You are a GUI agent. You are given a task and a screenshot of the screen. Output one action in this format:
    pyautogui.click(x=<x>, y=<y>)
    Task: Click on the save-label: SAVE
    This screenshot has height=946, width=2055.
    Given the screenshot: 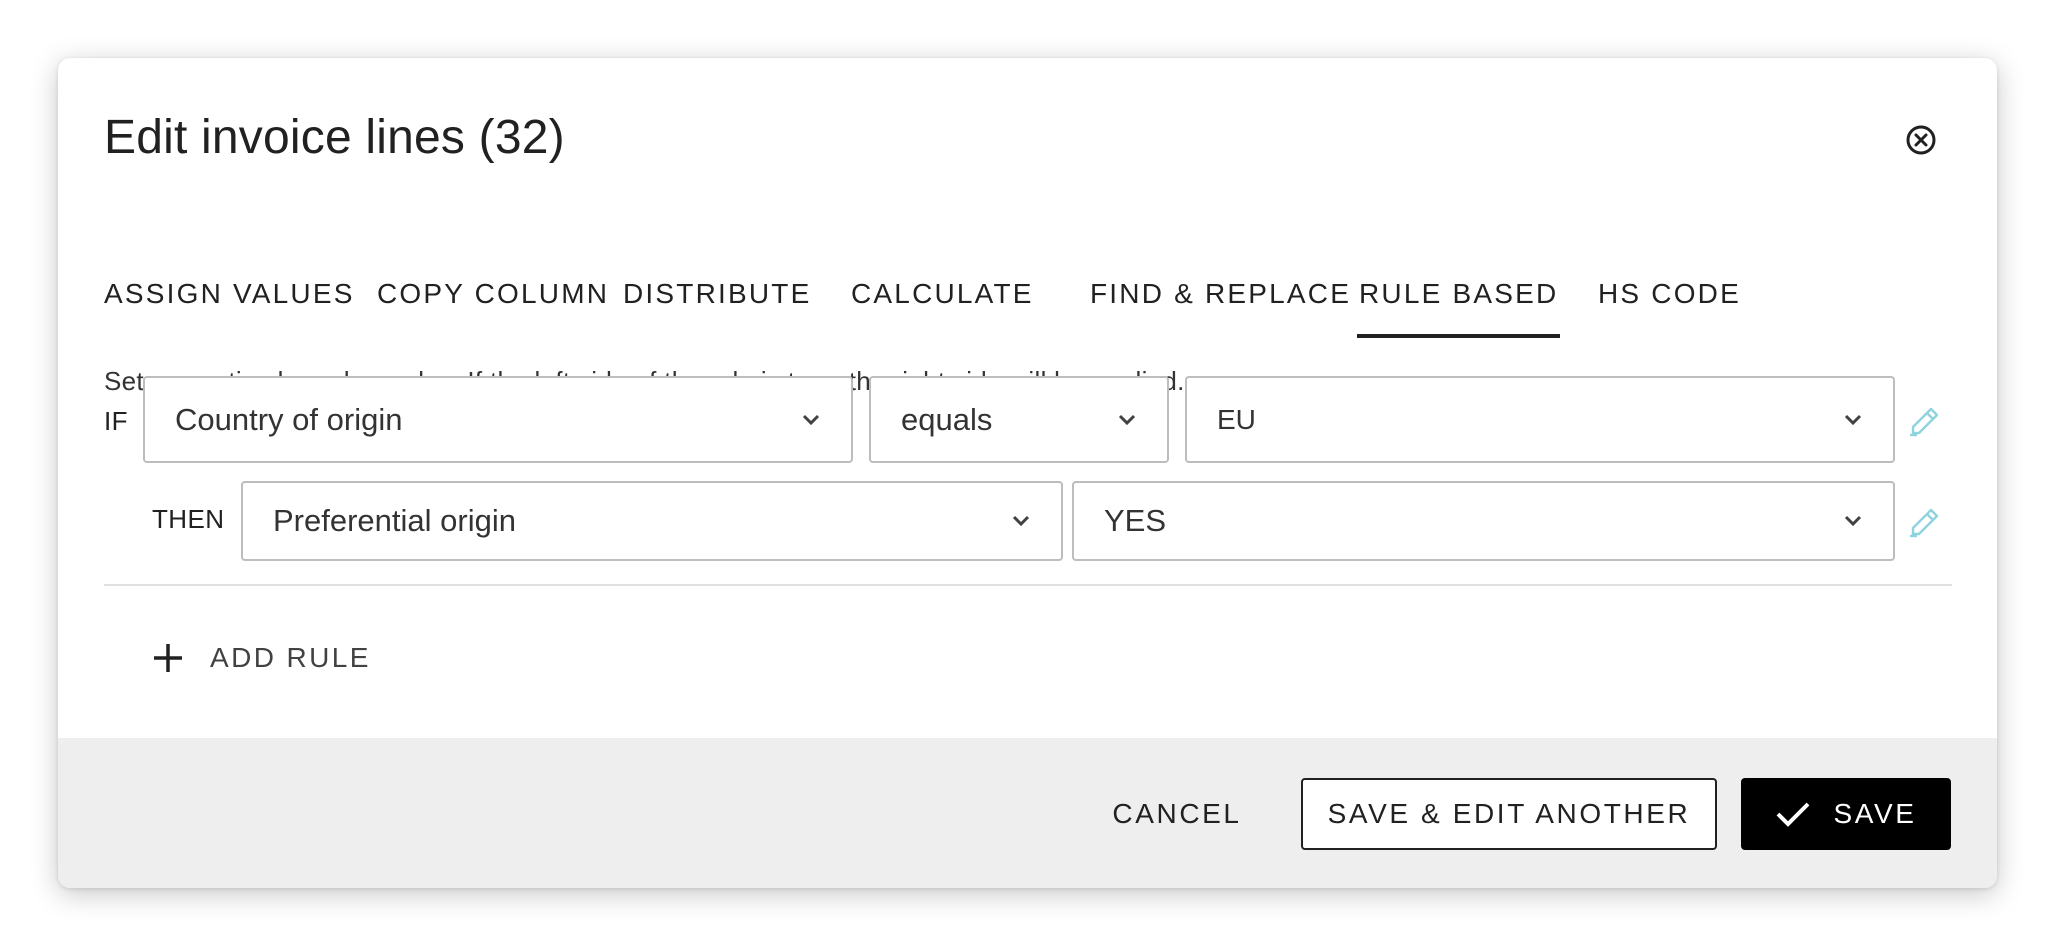 What is the action you would take?
    pyautogui.click(x=1875, y=813)
    